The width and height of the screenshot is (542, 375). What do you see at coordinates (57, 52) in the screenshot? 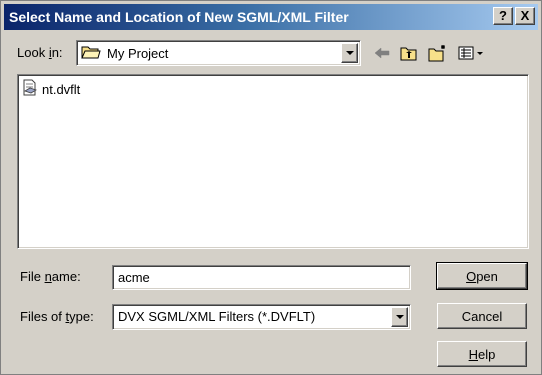
I see `look-in-label-post: n:` at bounding box center [57, 52].